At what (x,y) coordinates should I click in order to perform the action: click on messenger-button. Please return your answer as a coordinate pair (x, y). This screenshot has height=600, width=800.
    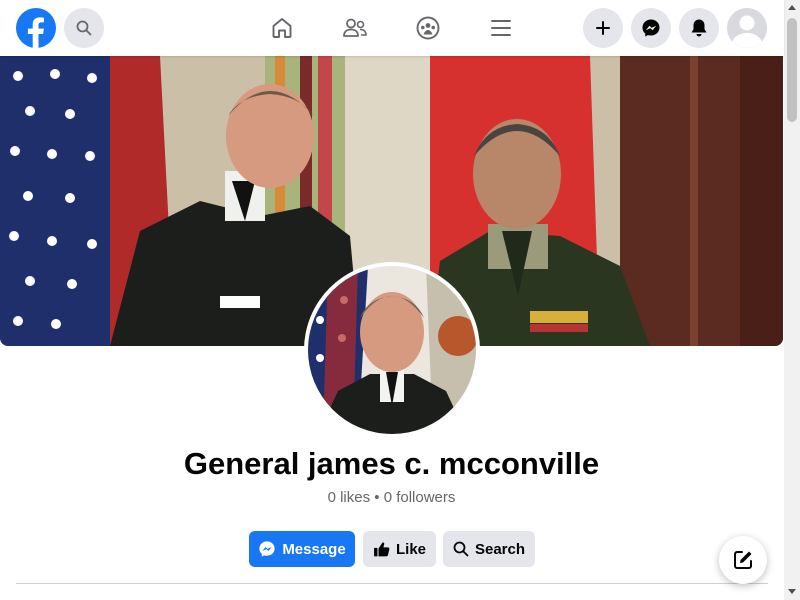
    Looking at the image, I should click on (651, 28).